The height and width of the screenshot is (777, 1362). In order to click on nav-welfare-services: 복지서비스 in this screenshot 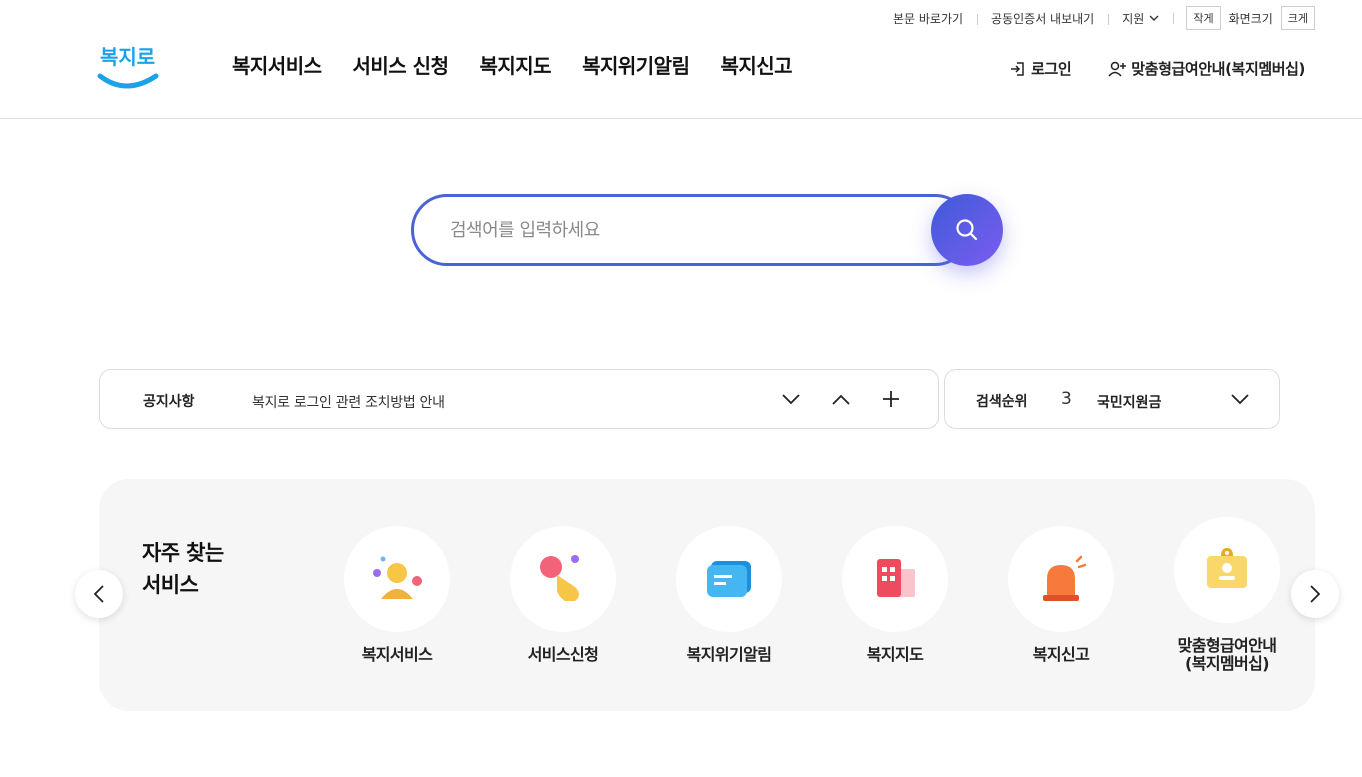, I will do `click(277, 64)`.